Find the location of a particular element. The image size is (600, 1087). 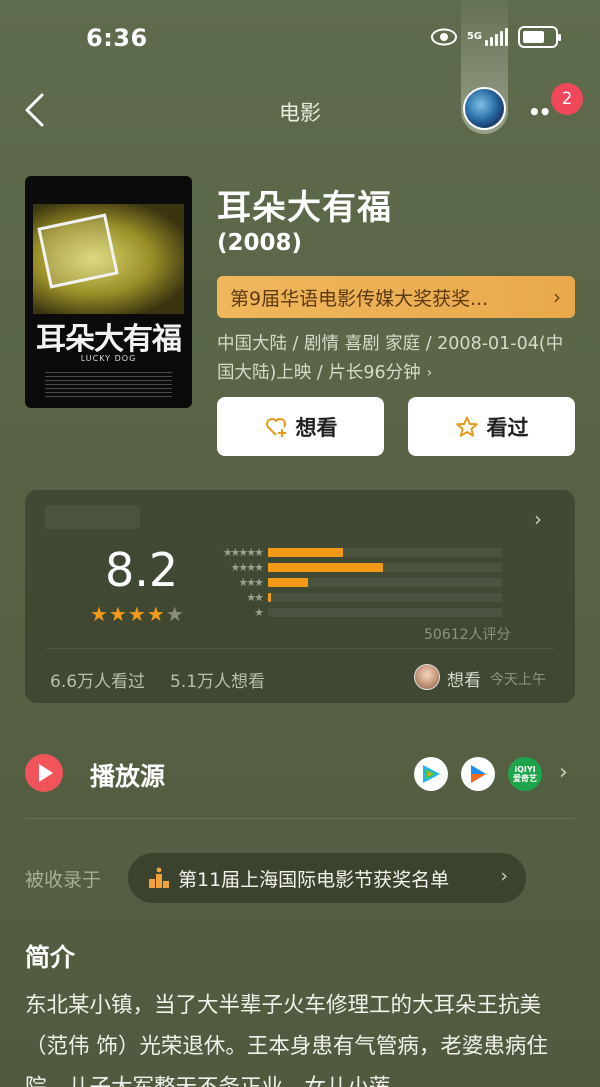

seen-count: 6.6万人看过 is located at coordinates (98, 682).